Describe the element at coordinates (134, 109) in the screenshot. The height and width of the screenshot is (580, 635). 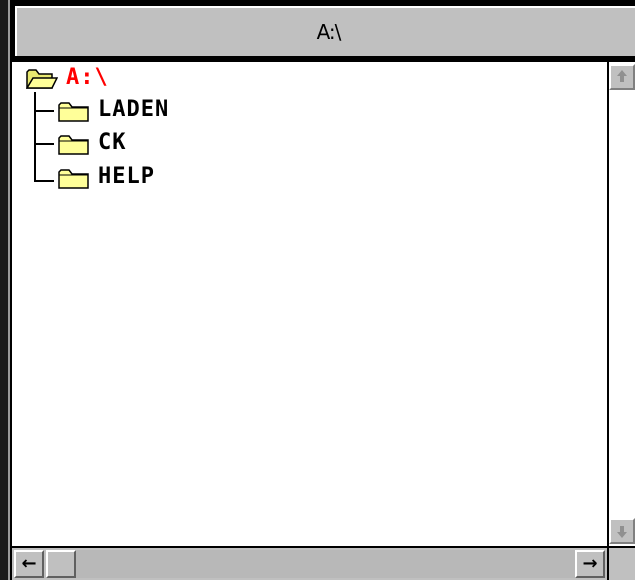
I see `tree-item-label: LADEN` at that location.